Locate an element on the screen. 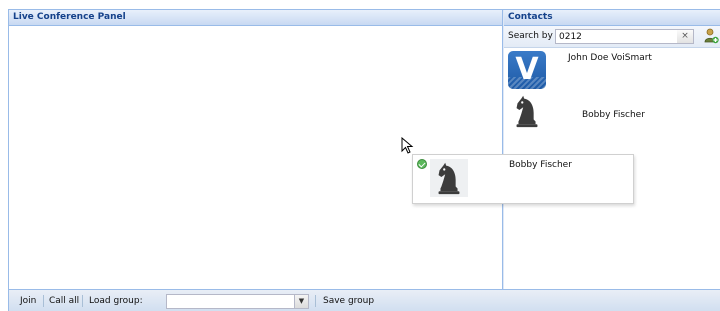 Image resolution: width=720 pixels, height=311 pixels. contact-item: Bobby Fischer is located at coordinates (612, 111).